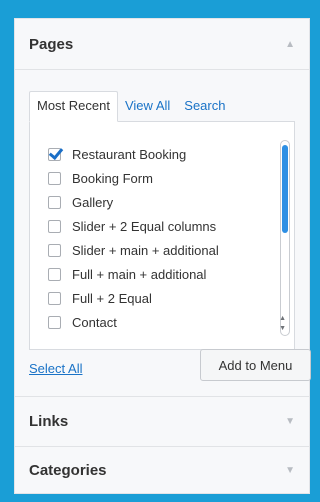 The height and width of the screenshot is (502, 320). What do you see at coordinates (129, 154) in the screenshot?
I see `item-label: Restaurant Booking` at bounding box center [129, 154].